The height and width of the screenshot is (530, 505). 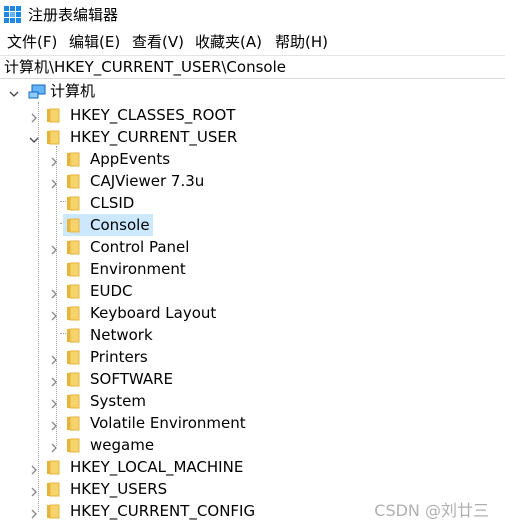 I want to click on tree-node-eudc: EUDC, so click(x=150, y=291).